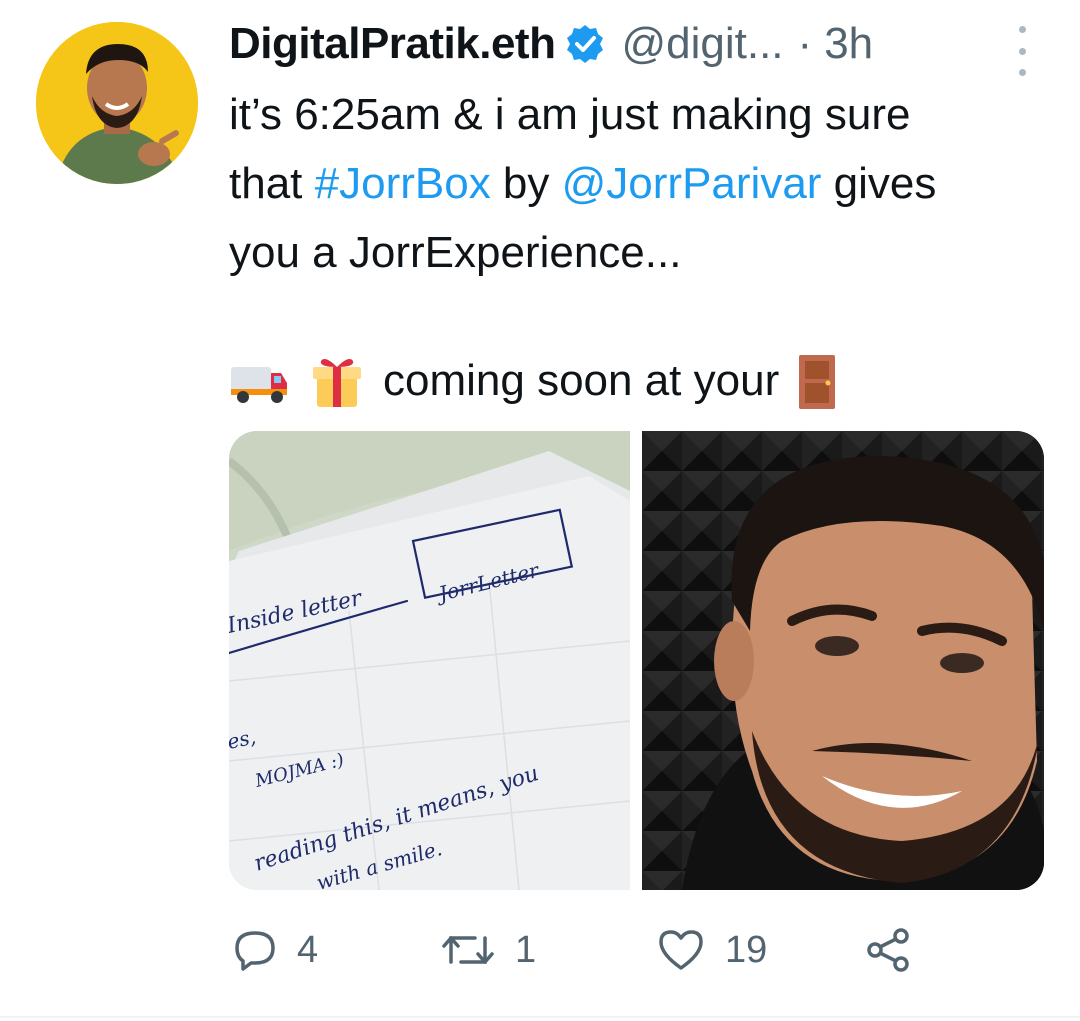  I want to click on media-divider, so click(636, 660).